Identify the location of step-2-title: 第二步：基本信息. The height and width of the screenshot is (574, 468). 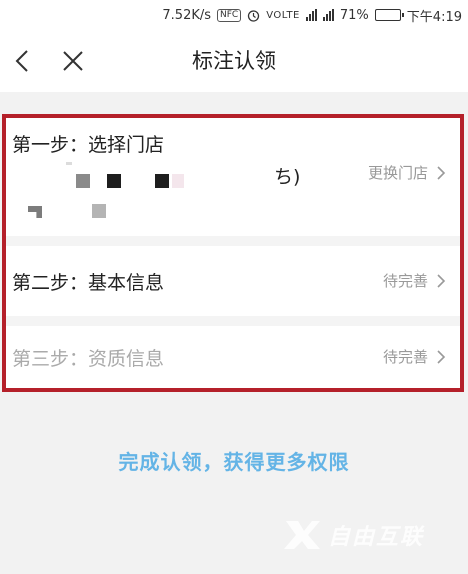
(88, 283).